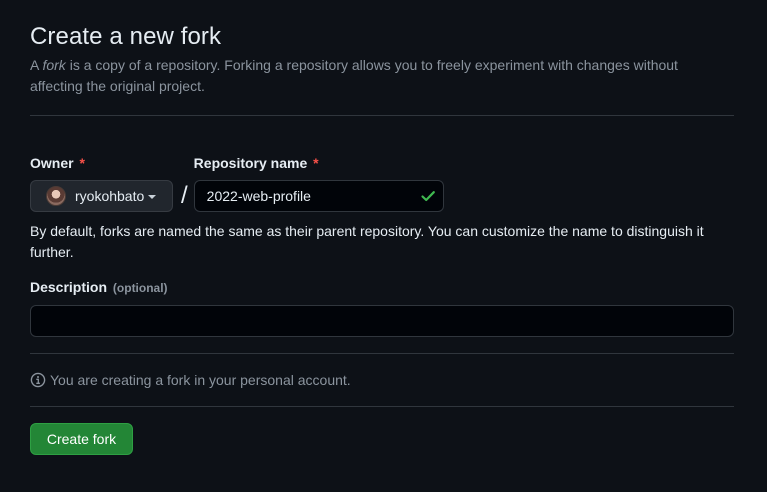 The width and height of the screenshot is (767, 492). Describe the element at coordinates (52, 163) in the screenshot. I see `owner-label-text: Owner` at that location.